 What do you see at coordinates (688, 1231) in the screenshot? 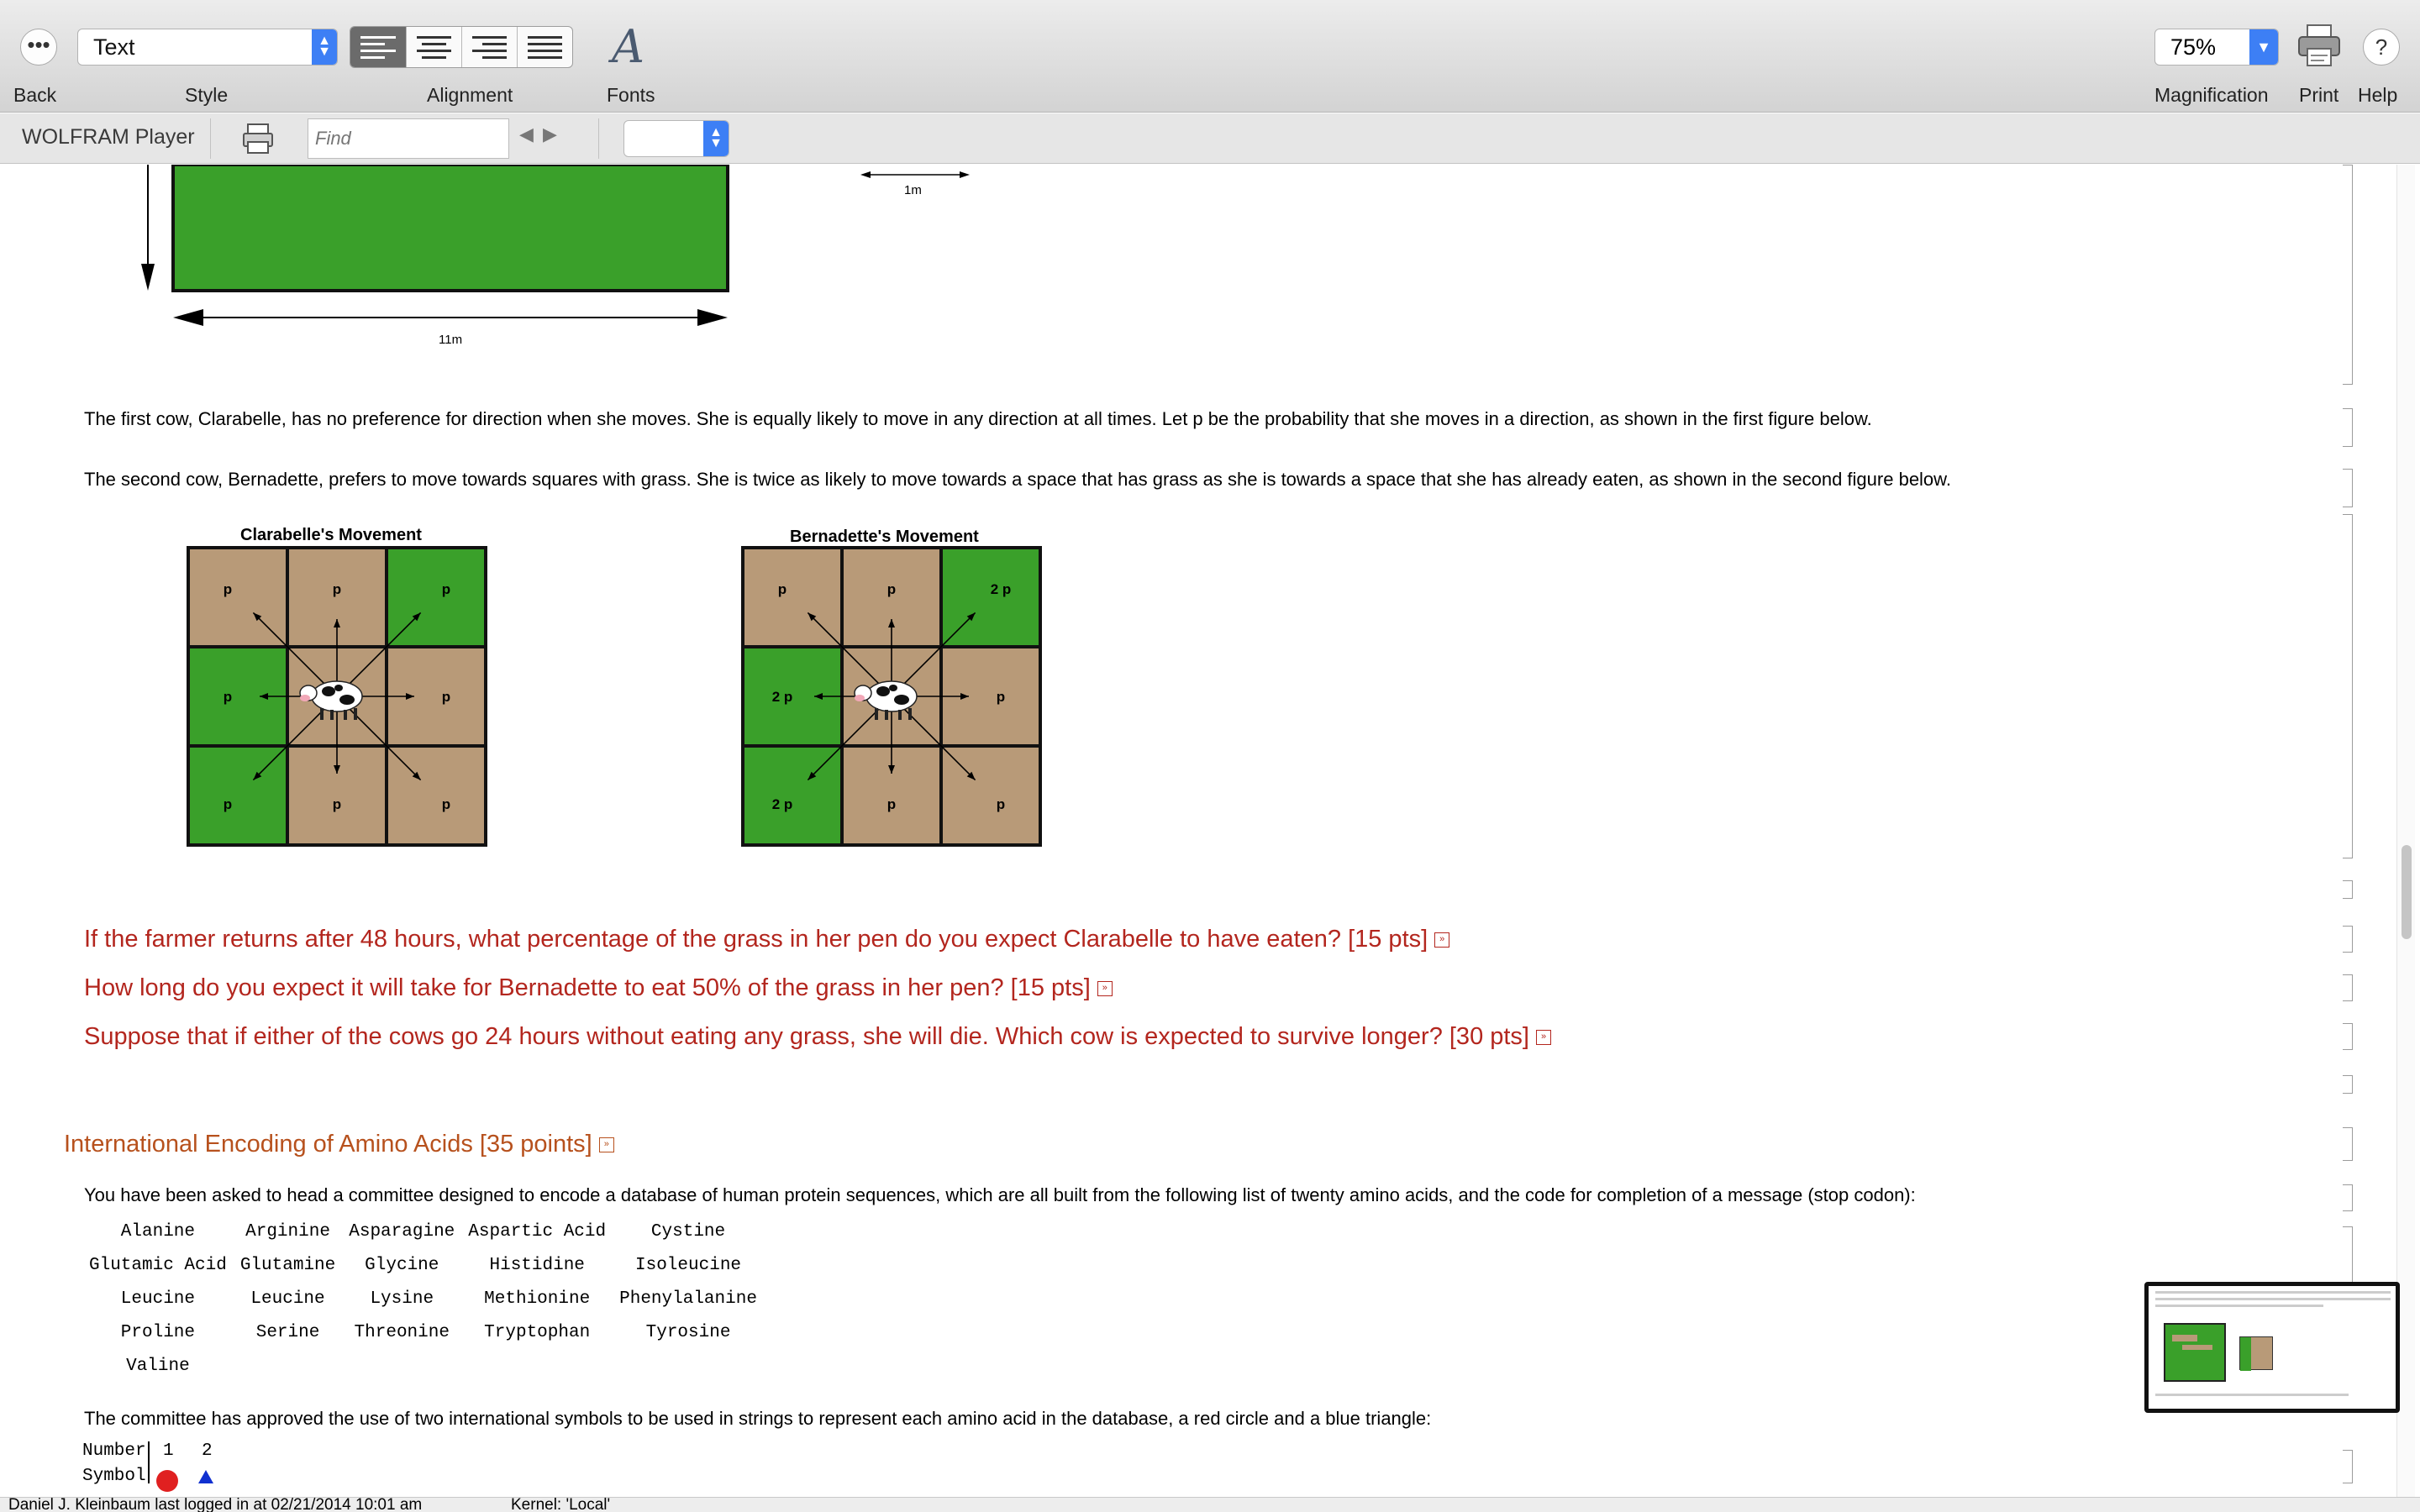
I see `amino-acid-cell: Cystine` at bounding box center [688, 1231].